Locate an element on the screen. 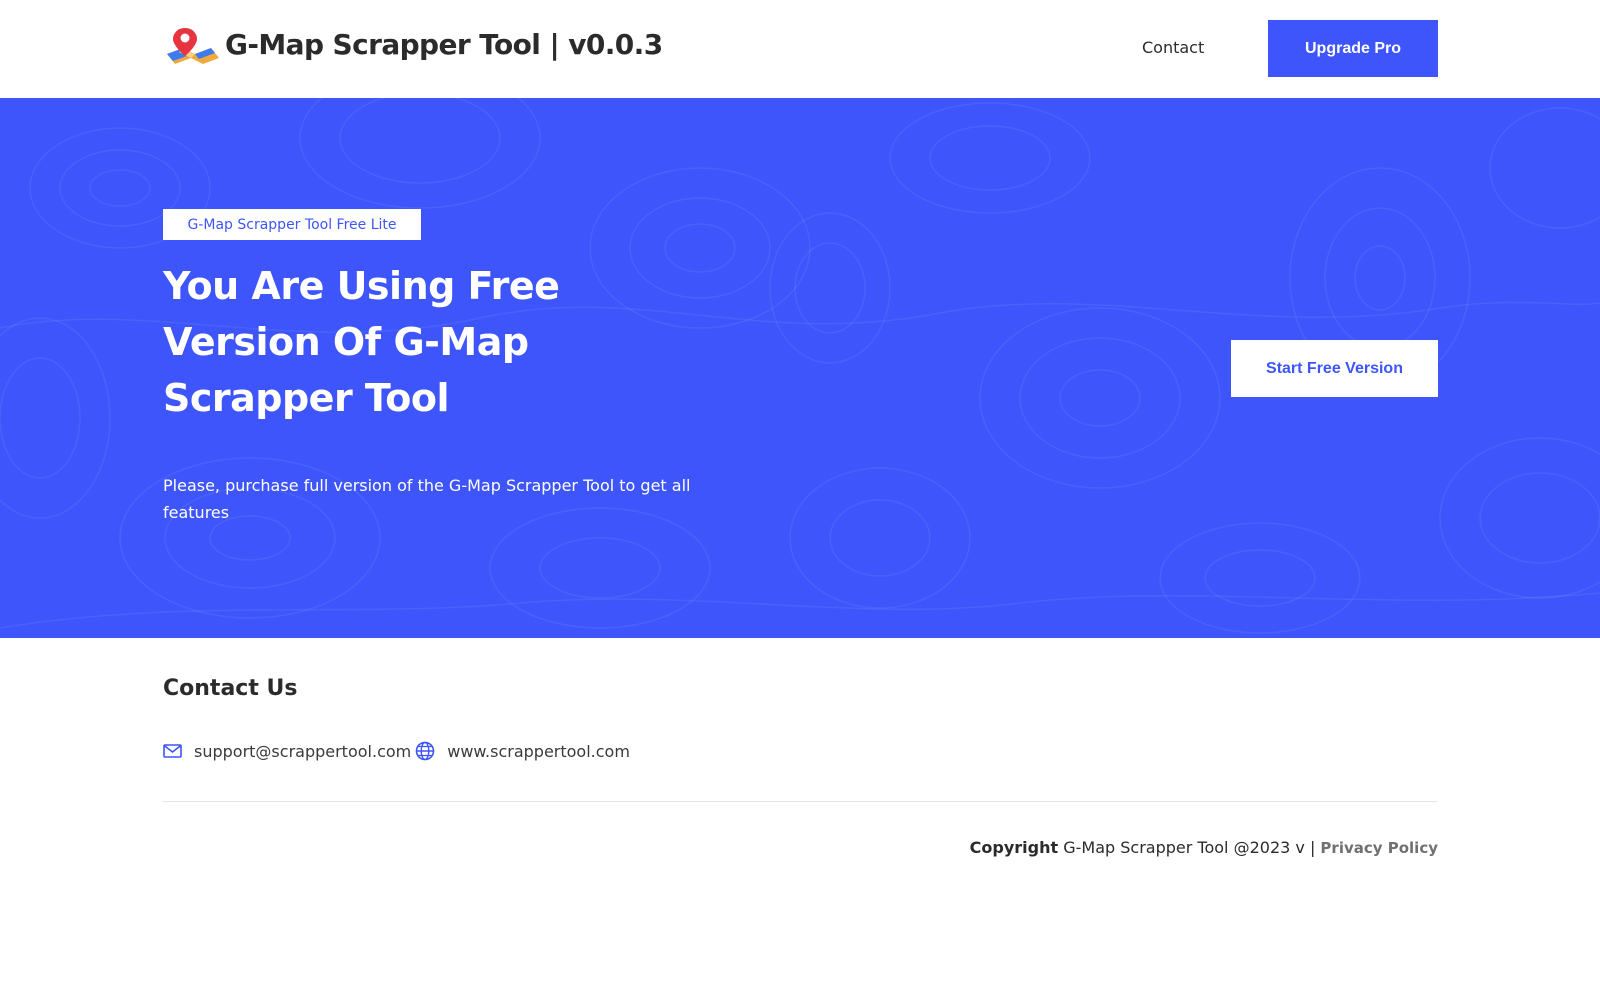 This screenshot has width=1600, height=1000. copyright-text: G-Map Scrapper Tool @2023 v | is located at coordinates (1189, 847).